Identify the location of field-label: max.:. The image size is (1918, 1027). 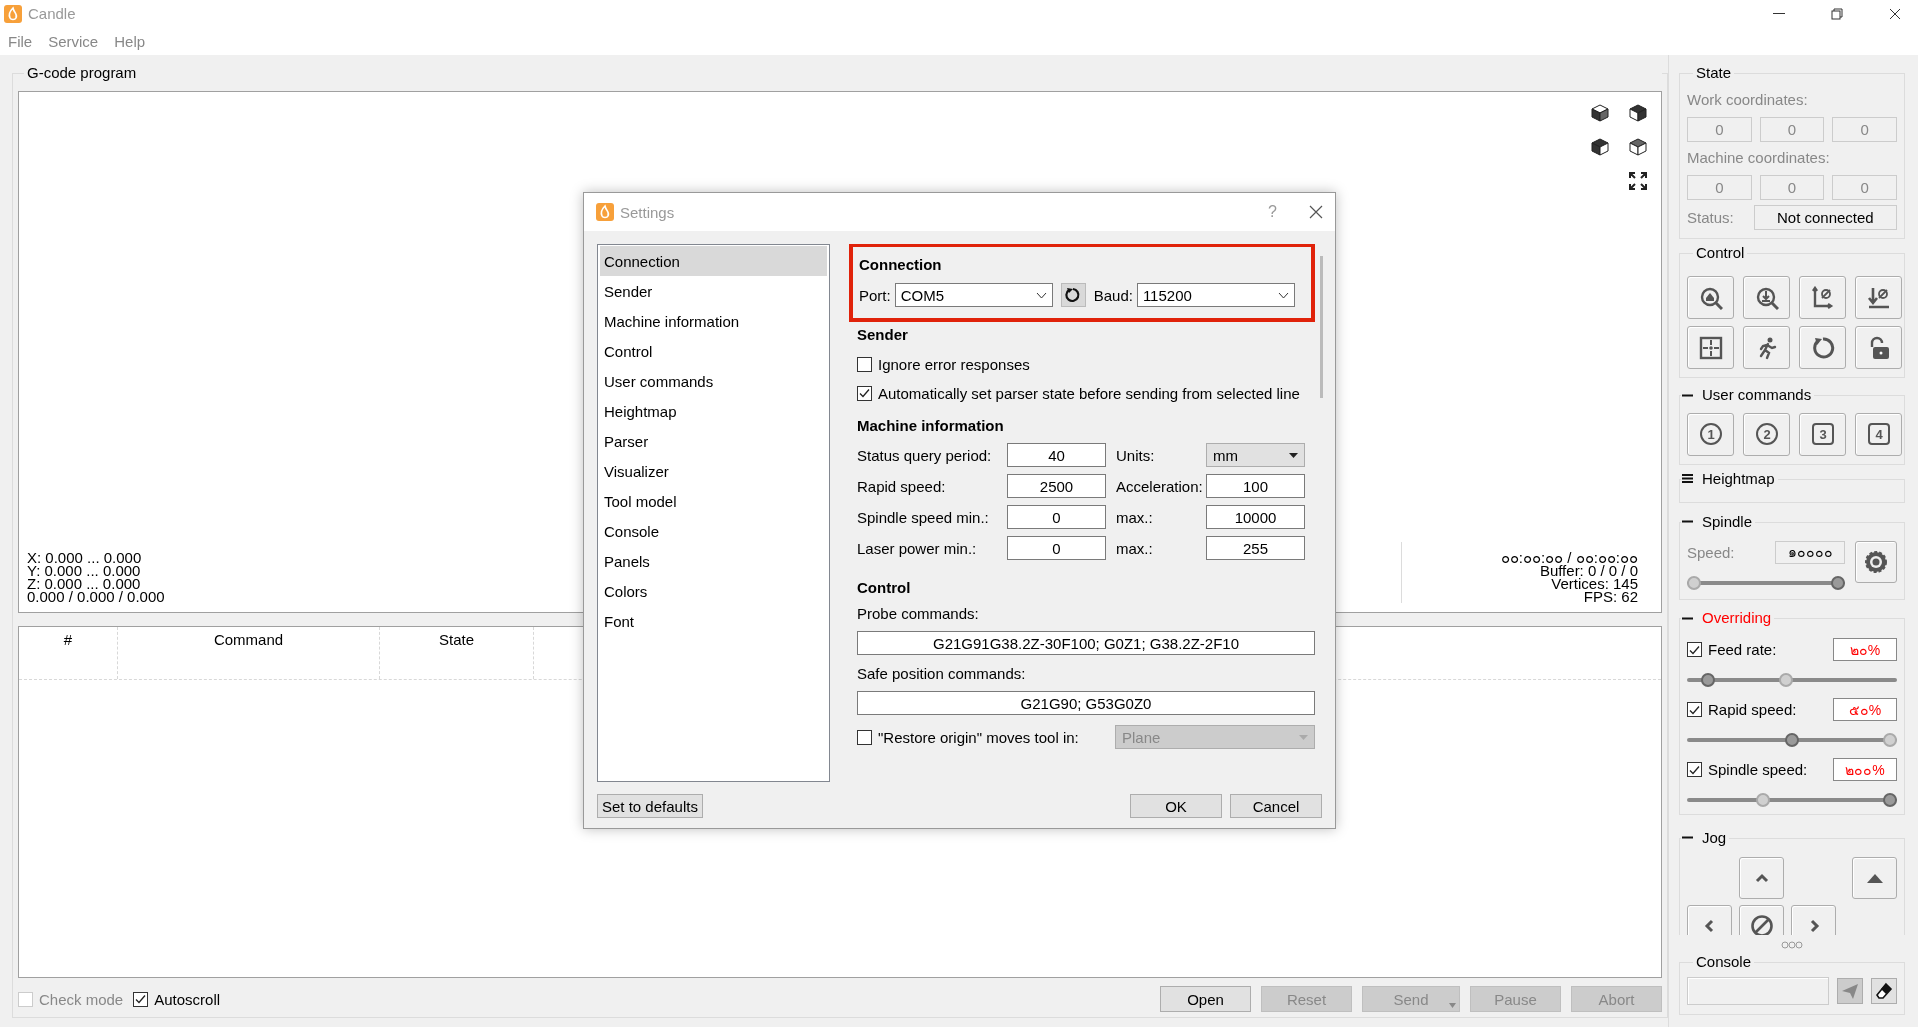
(1134, 548).